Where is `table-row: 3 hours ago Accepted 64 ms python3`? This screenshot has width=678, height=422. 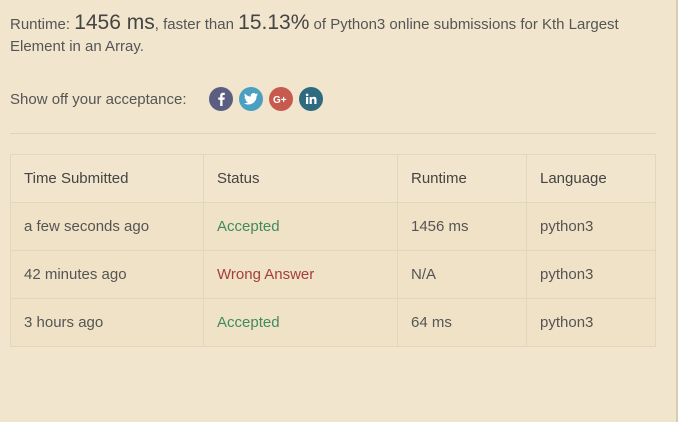 table-row: 3 hours ago Accepted 64 ms python3 is located at coordinates (333, 322).